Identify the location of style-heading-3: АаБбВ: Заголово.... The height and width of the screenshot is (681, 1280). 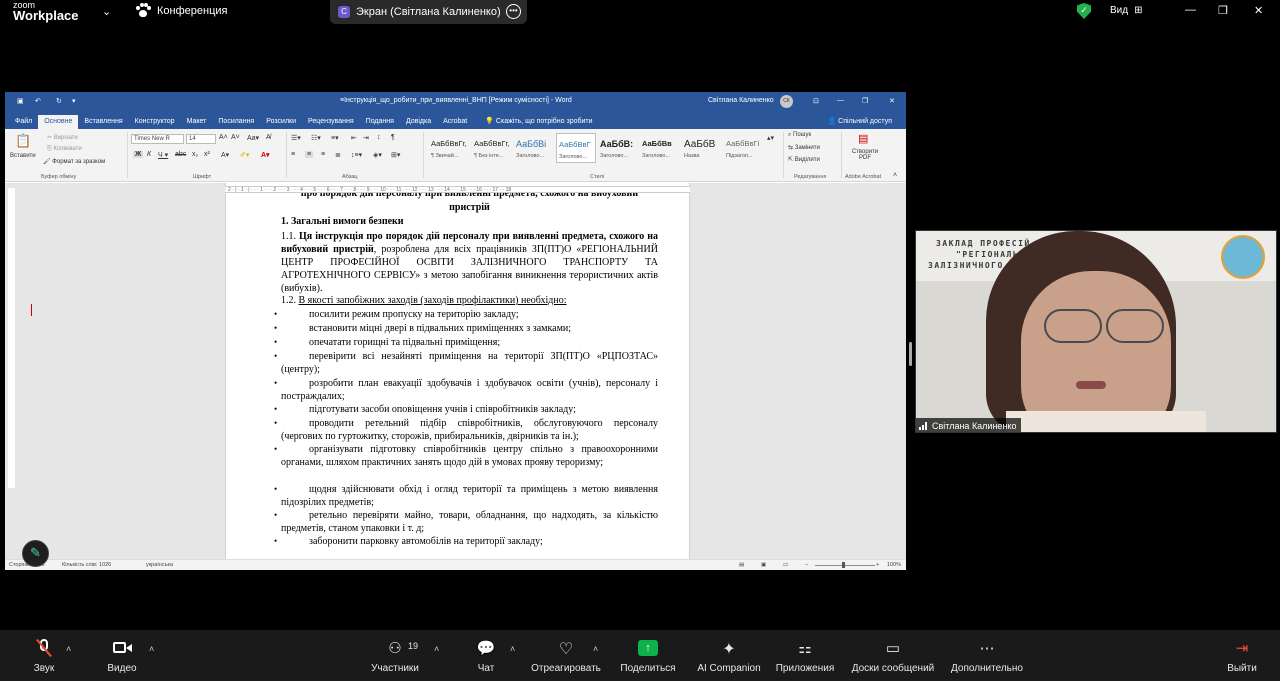
(618, 148).